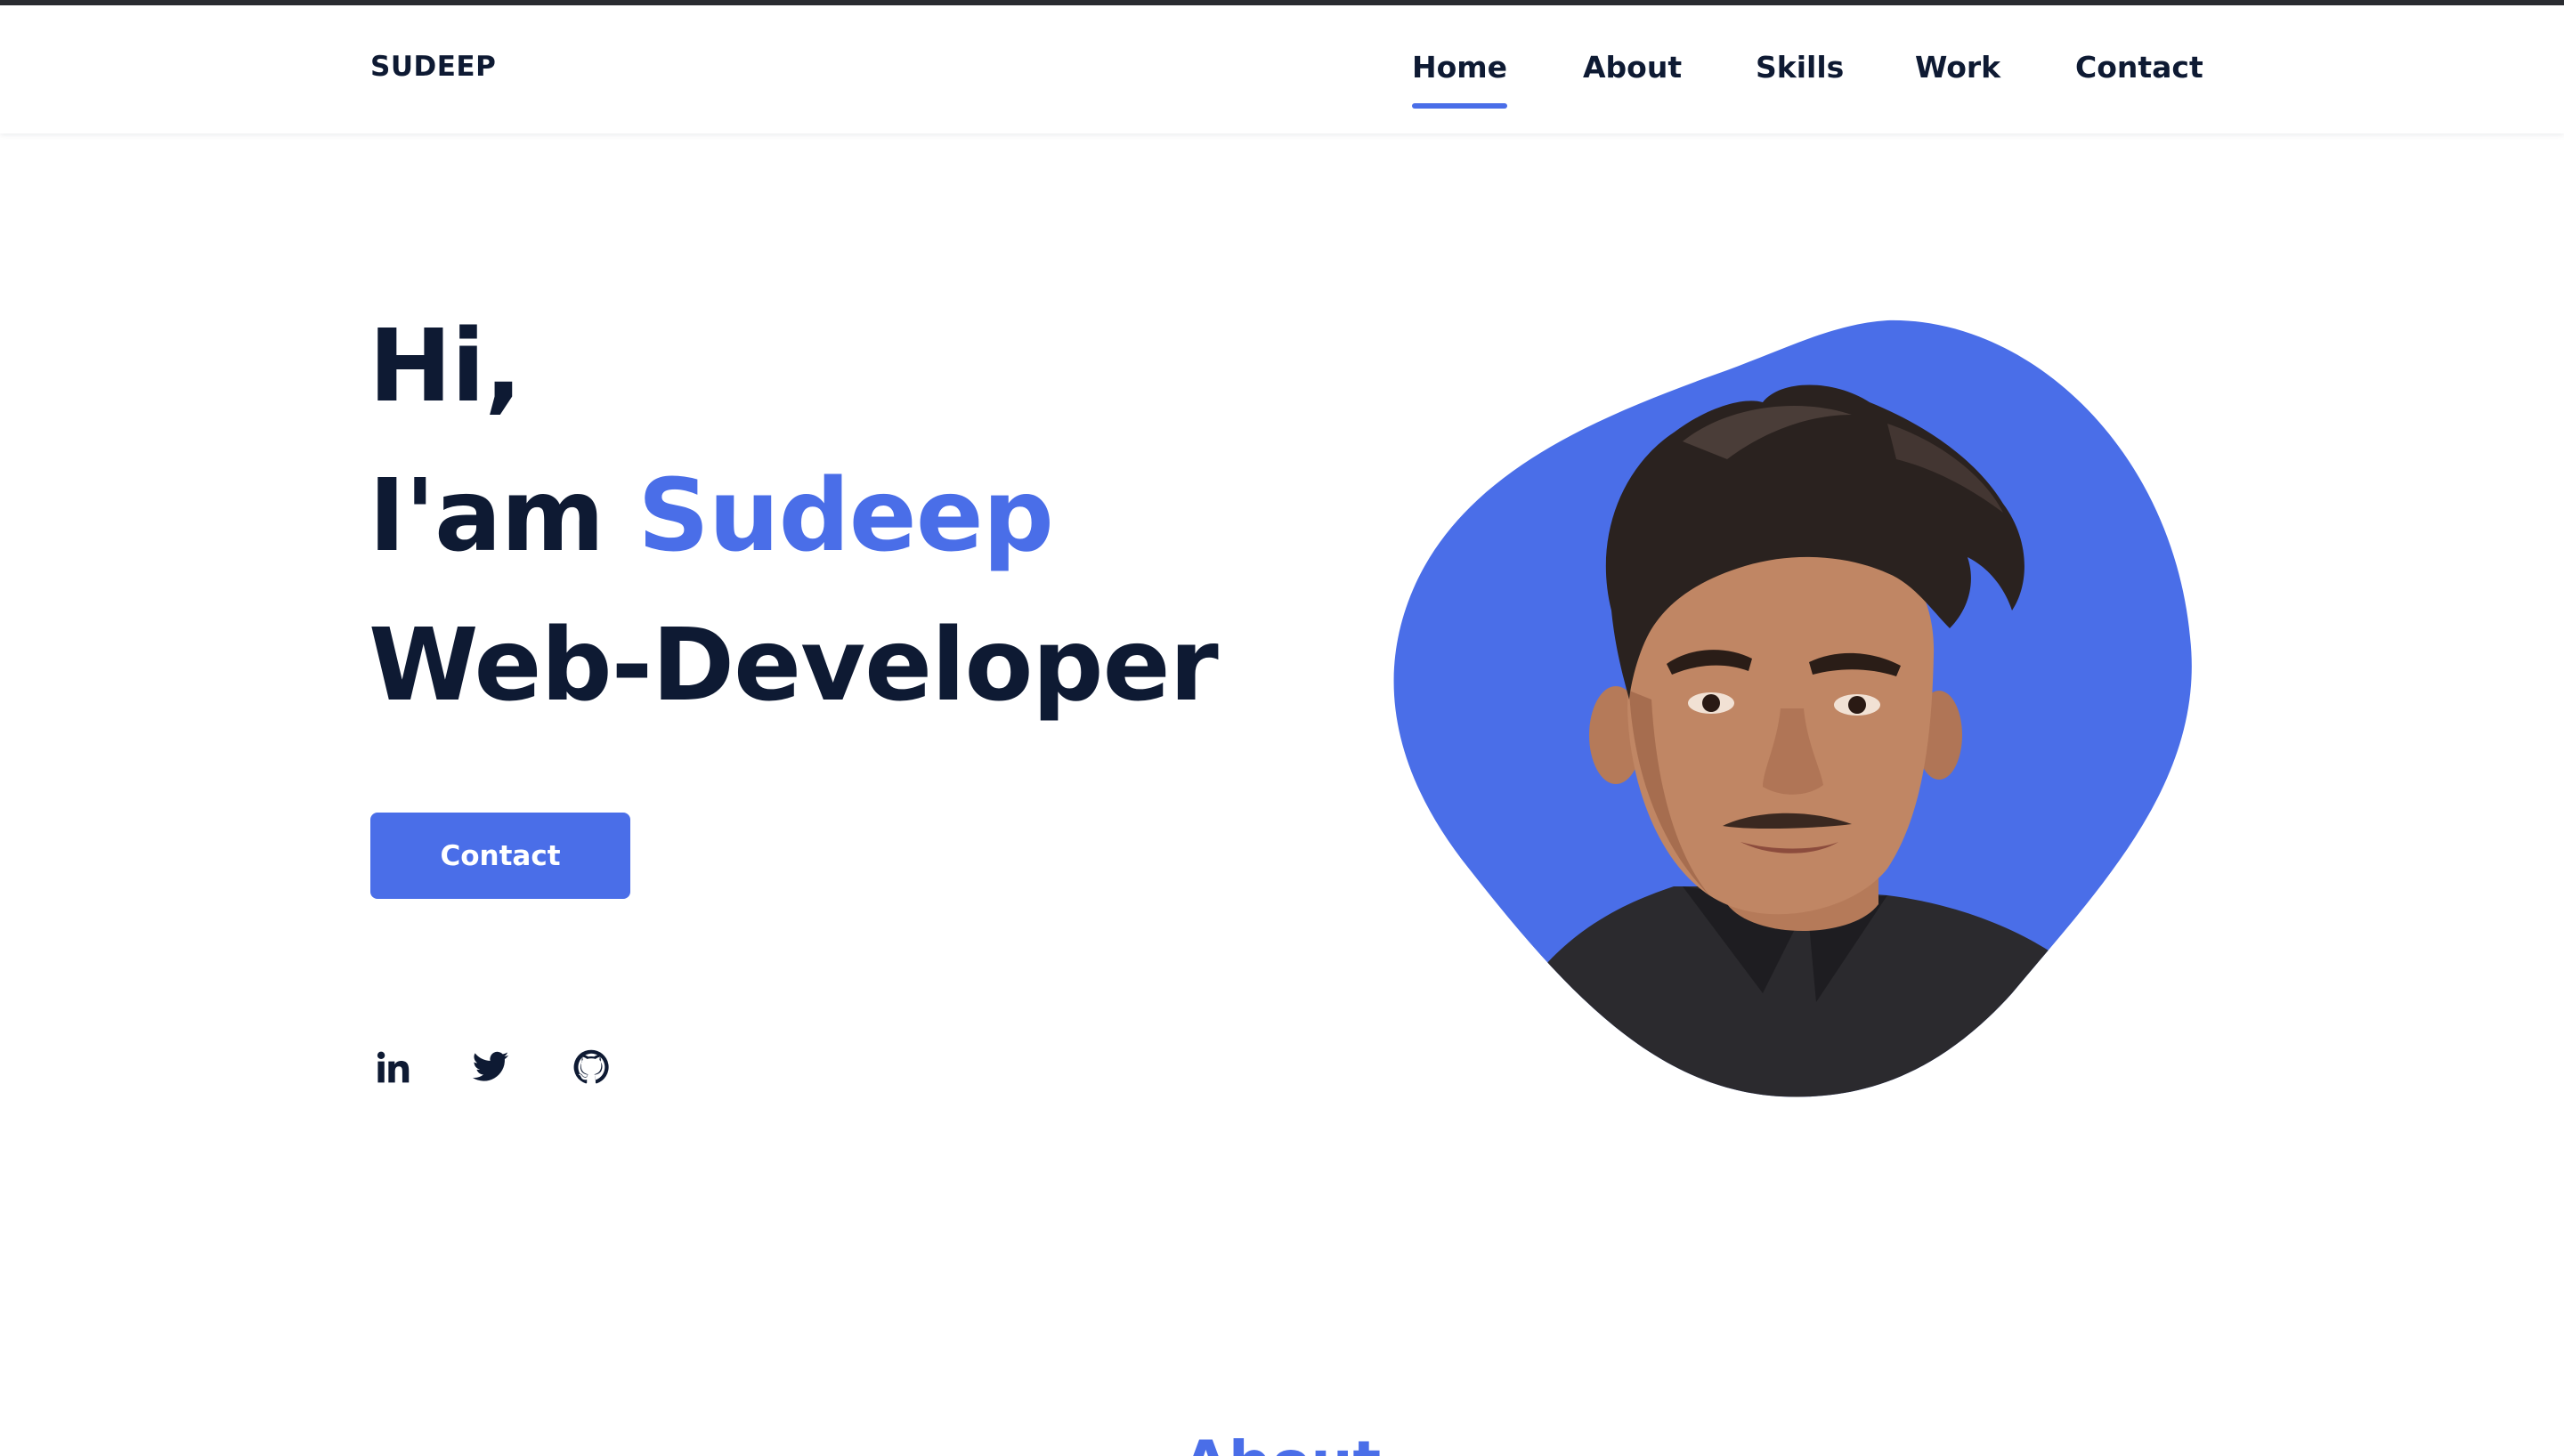 This screenshot has height=1456, width=2564. What do you see at coordinates (794, 666) in the screenshot?
I see `hero-role: Web-Developer` at bounding box center [794, 666].